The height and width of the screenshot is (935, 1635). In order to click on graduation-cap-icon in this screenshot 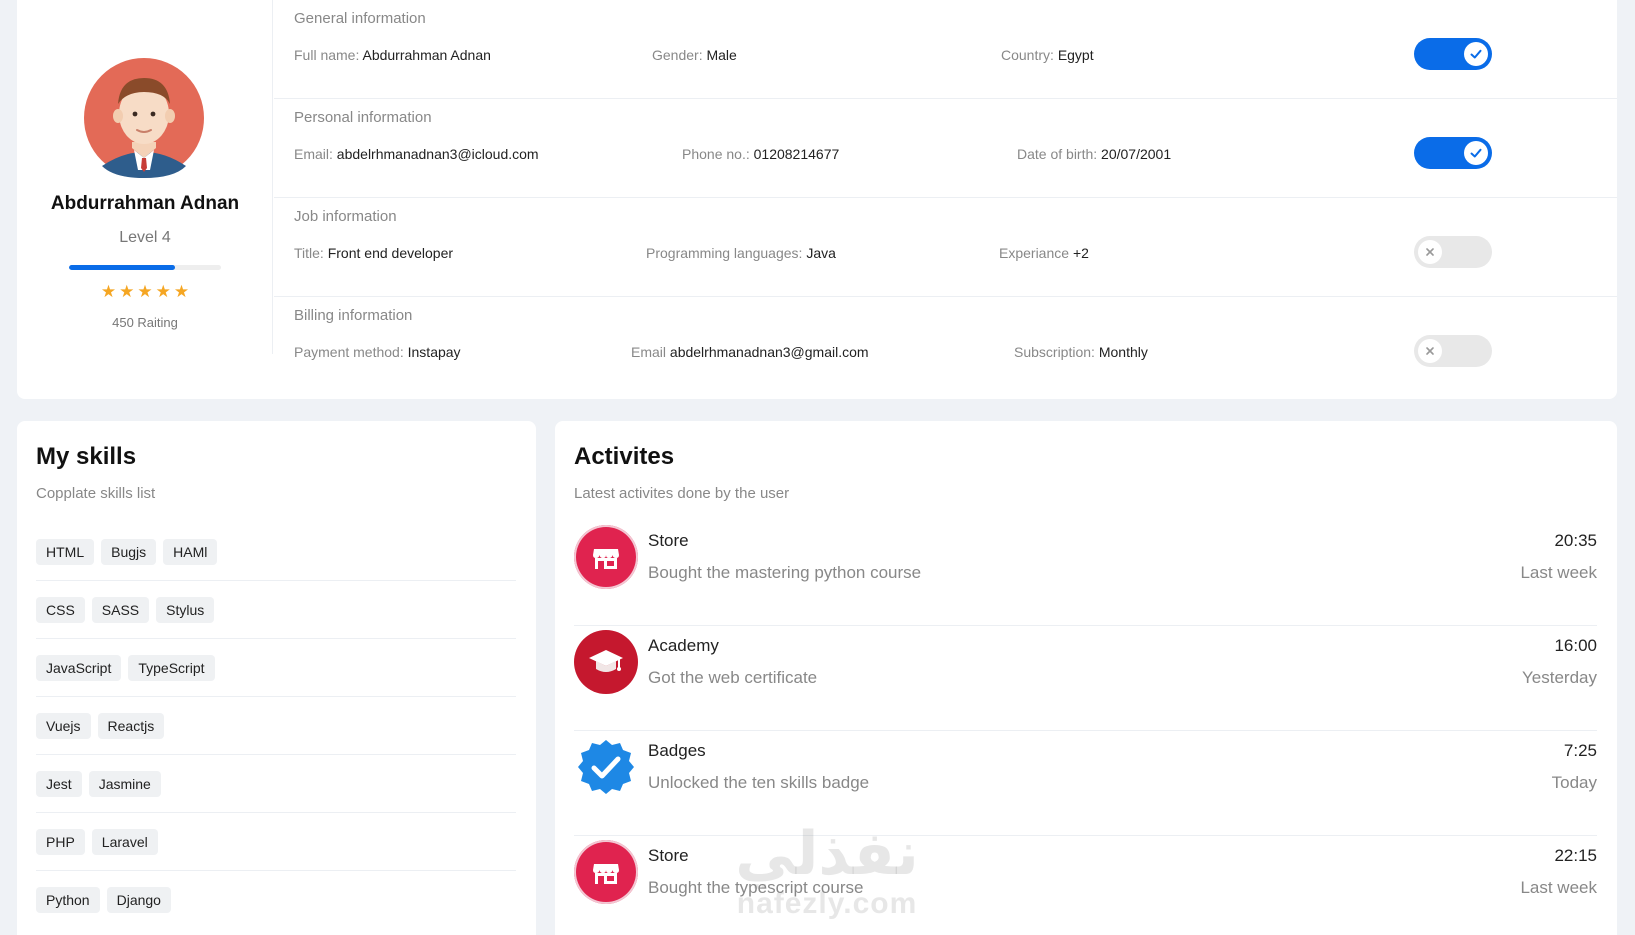, I will do `click(606, 661)`.